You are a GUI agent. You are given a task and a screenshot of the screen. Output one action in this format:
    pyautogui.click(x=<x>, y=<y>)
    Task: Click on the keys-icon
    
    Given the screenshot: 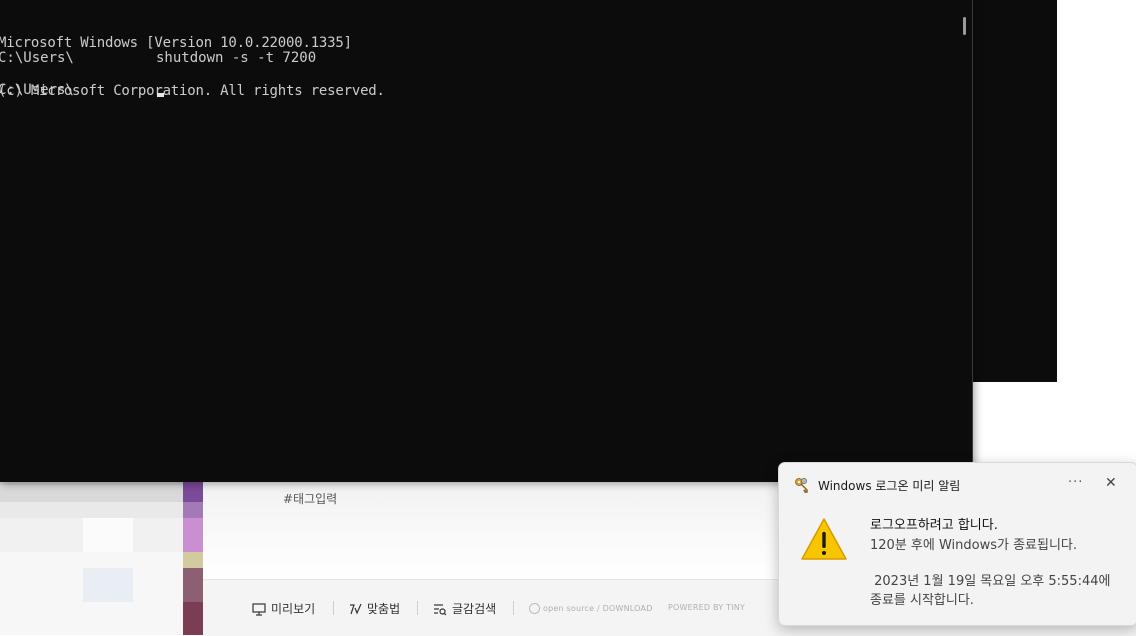 What is the action you would take?
    pyautogui.click(x=801, y=485)
    